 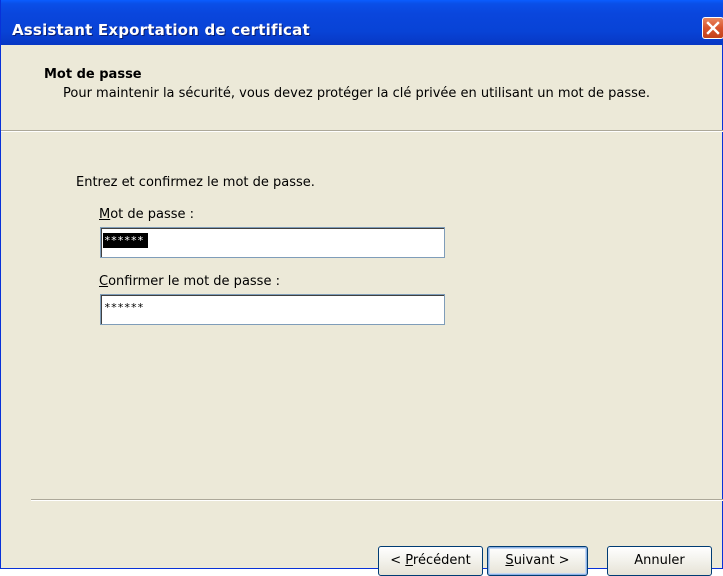 What do you see at coordinates (398, 560) in the screenshot?
I see `back-button-prefix: <` at bounding box center [398, 560].